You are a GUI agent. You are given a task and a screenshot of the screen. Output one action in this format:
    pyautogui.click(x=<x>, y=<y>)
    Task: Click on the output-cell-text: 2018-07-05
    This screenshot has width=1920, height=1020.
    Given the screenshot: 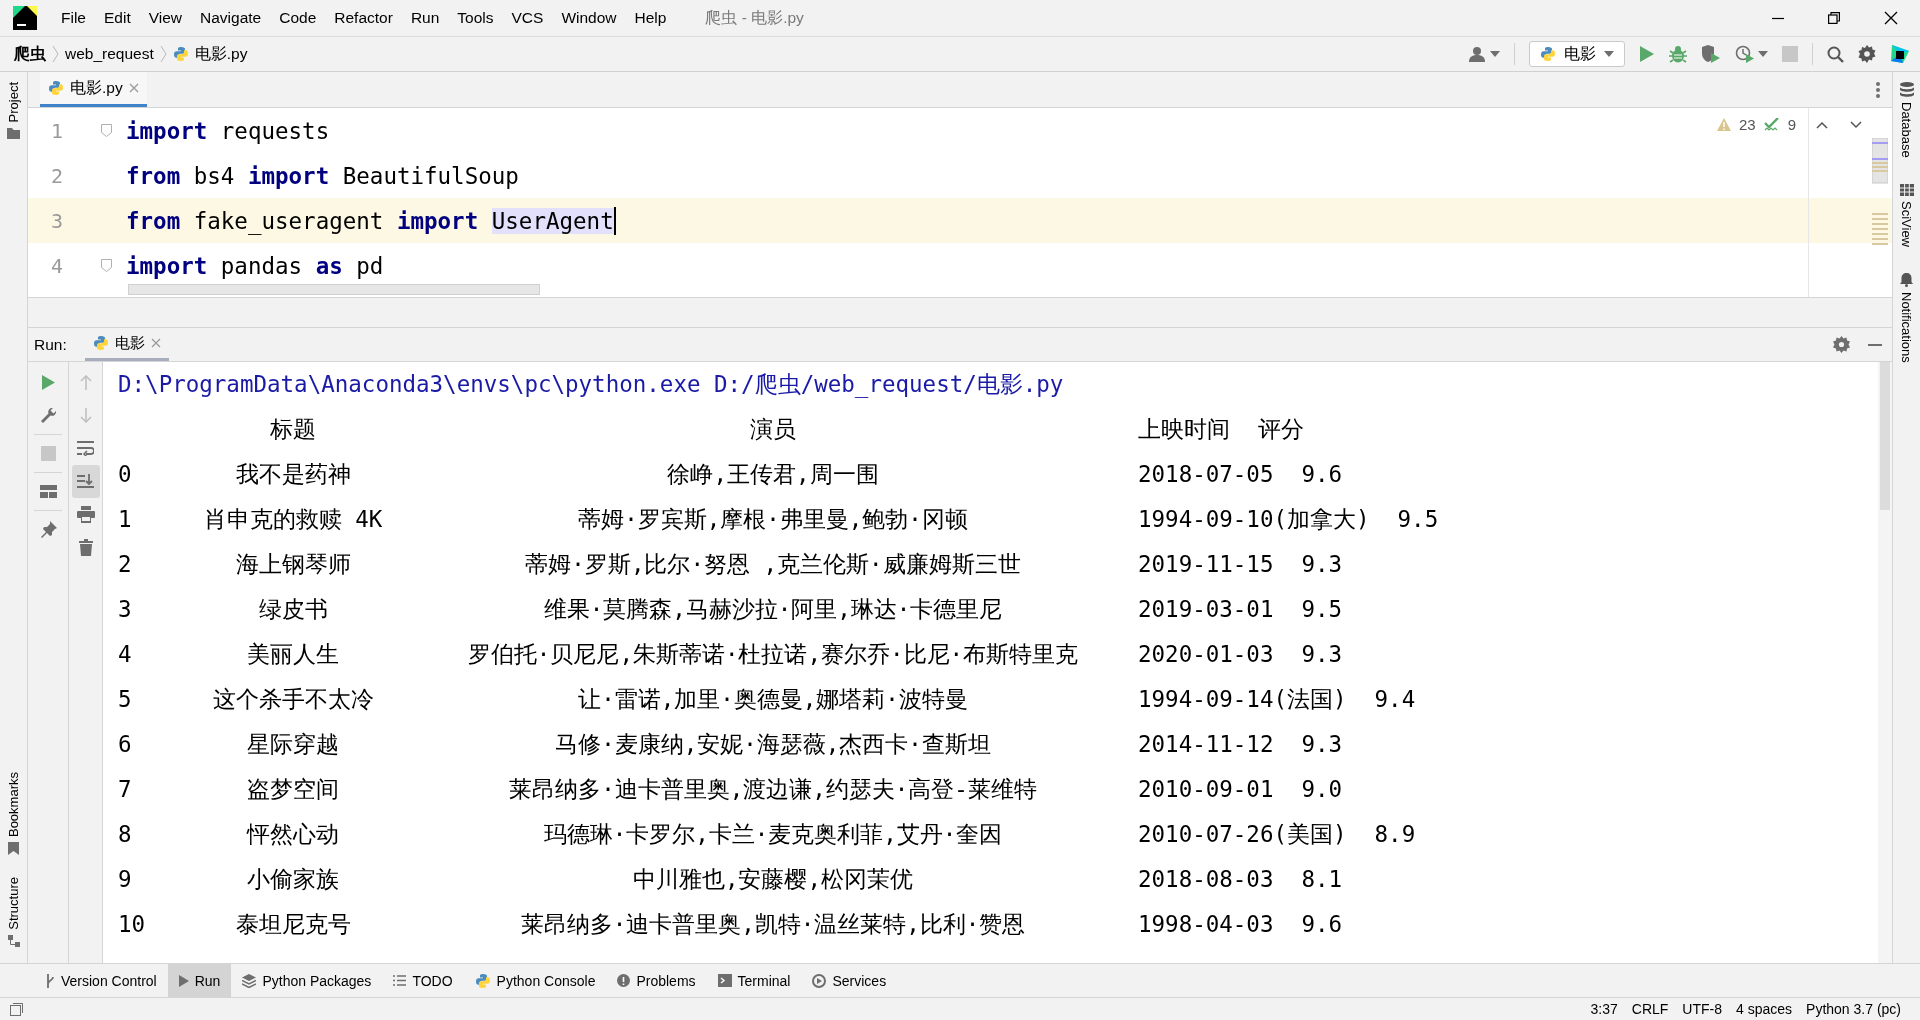 What is the action you would take?
    pyautogui.click(x=1205, y=474)
    